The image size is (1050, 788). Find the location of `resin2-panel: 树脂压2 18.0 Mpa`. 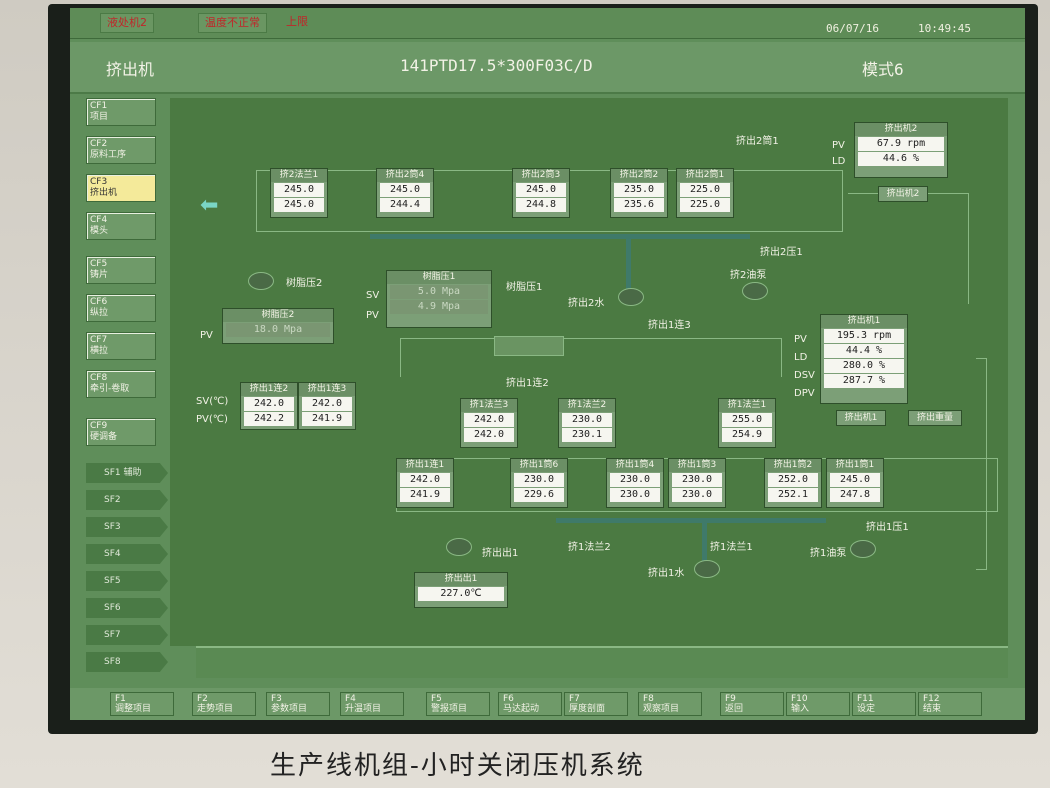

resin2-panel: 树脂压2 18.0 Mpa is located at coordinates (278, 326).